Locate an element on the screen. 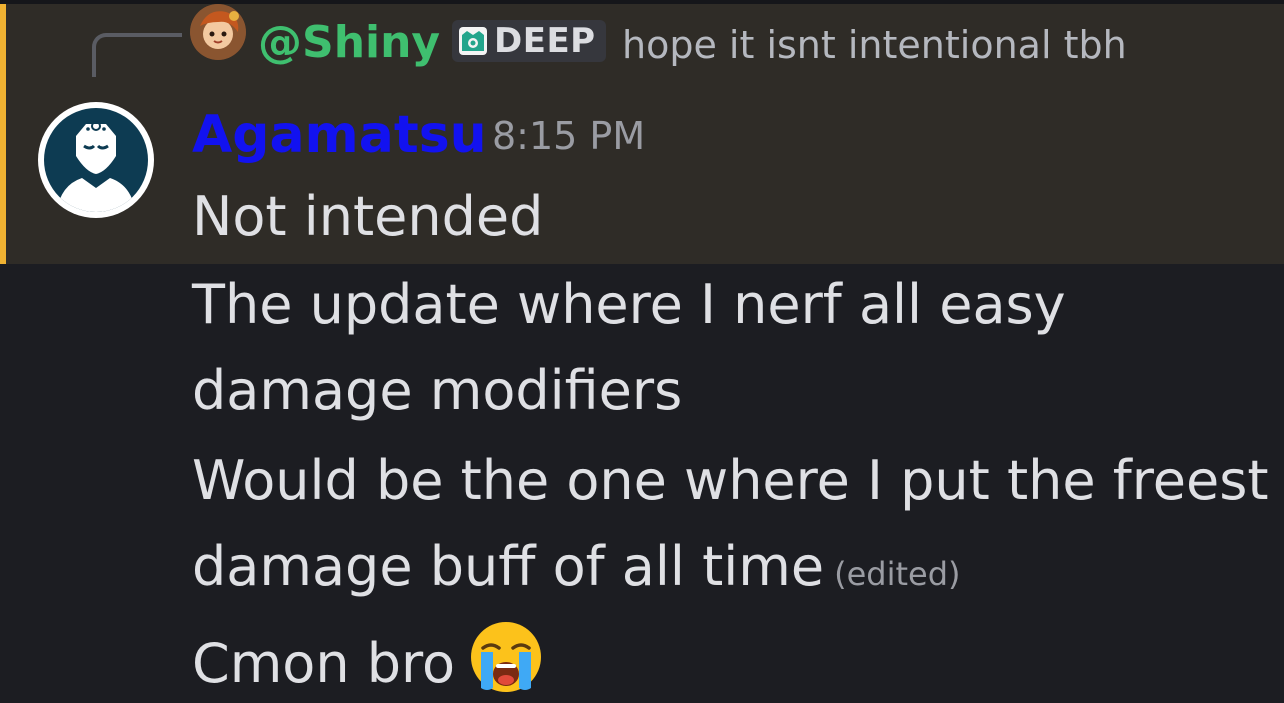 This screenshot has width=1284, height=703. reply-avatar is located at coordinates (218, 32).